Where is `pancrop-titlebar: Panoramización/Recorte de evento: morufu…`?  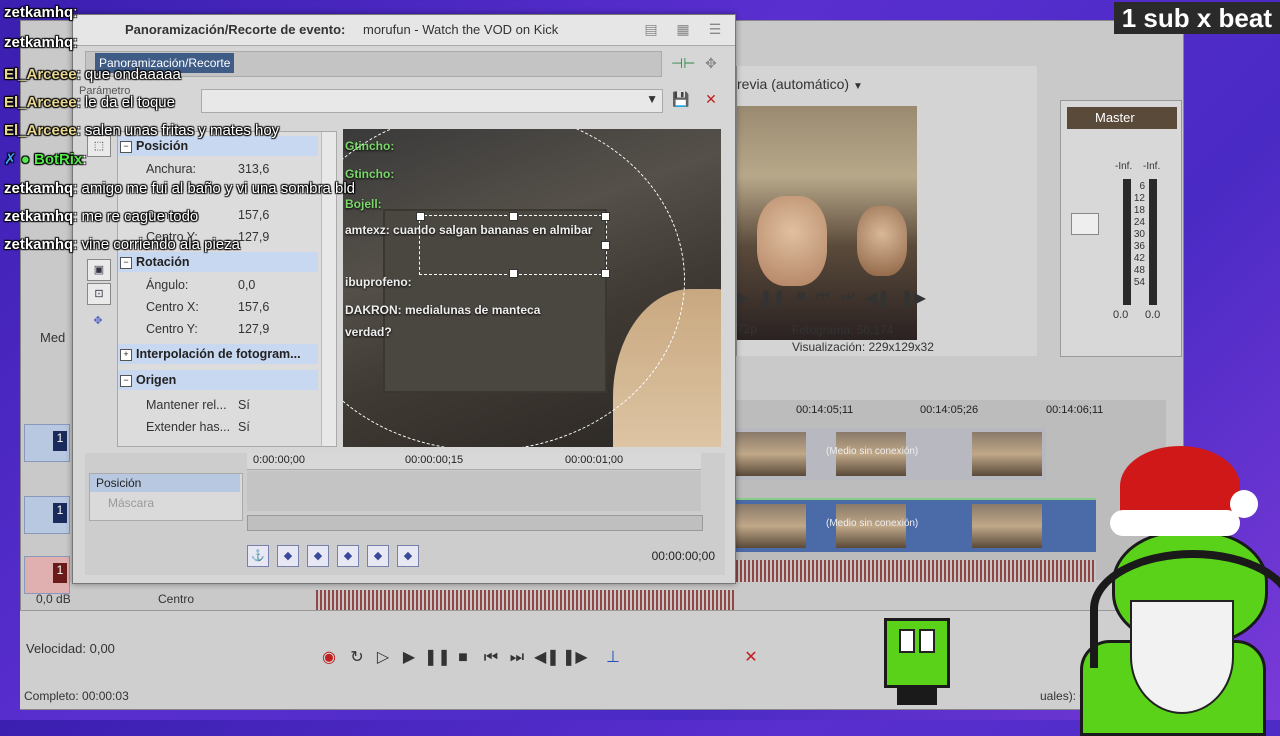 pancrop-titlebar: Panoramización/Recorte de evento: morufu… is located at coordinates (404, 30).